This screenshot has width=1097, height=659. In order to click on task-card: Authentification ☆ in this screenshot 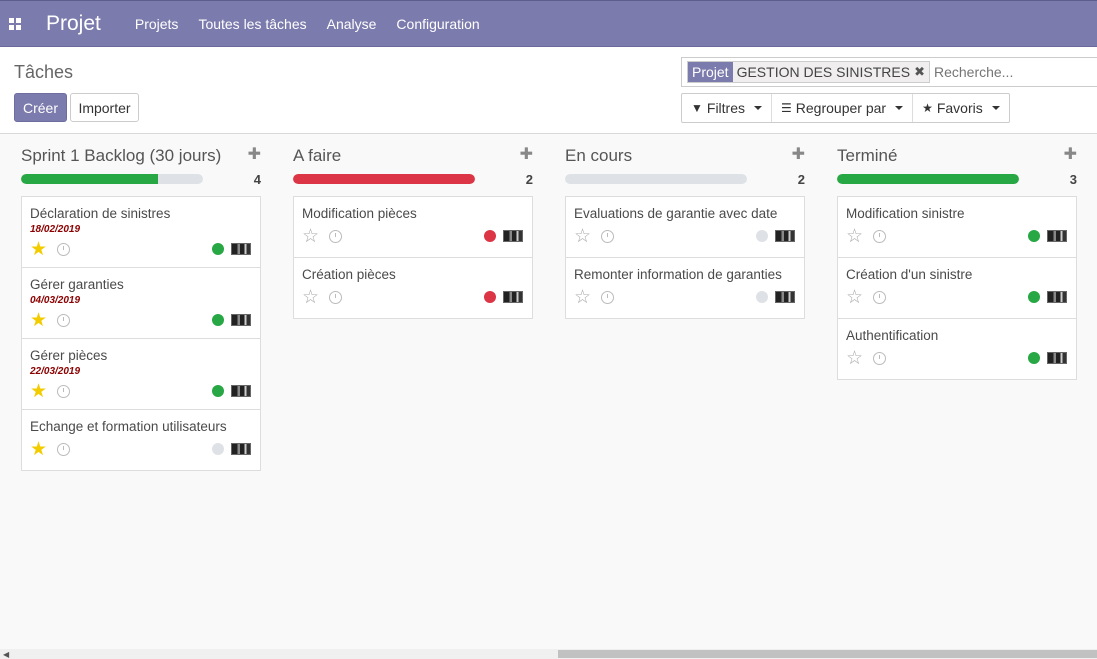, I will do `click(957, 349)`.